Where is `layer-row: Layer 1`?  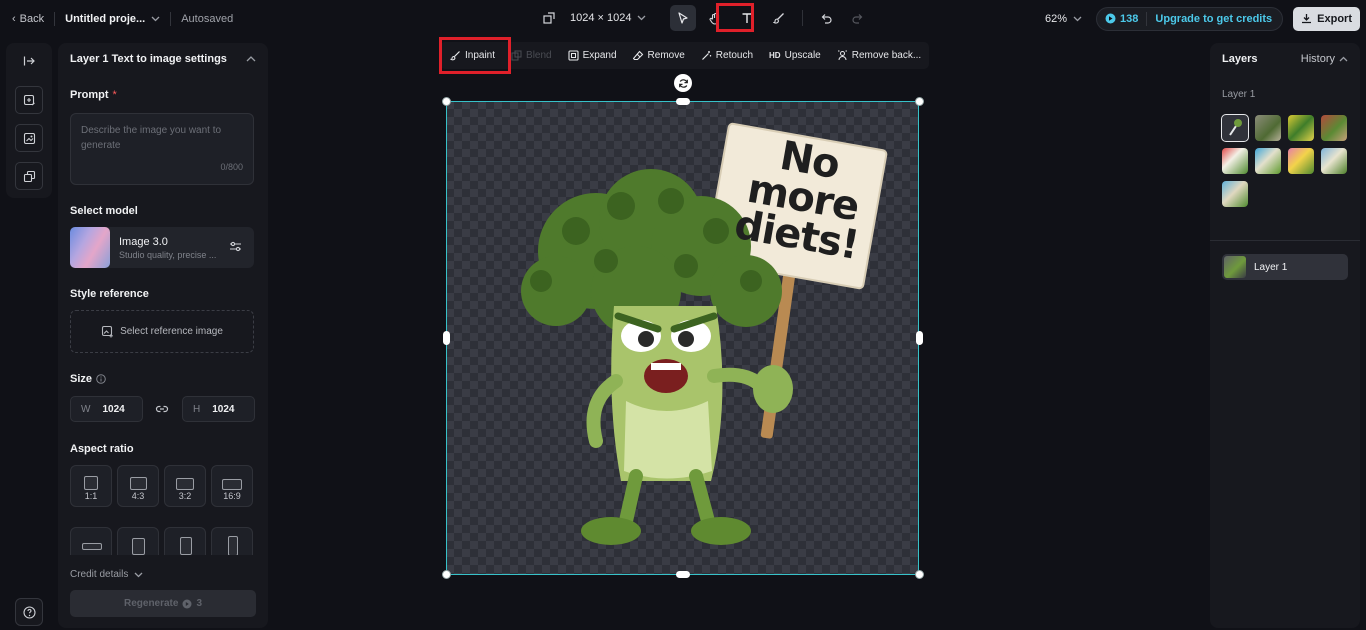
layer-row: Layer 1 is located at coordinates (1285, 267).